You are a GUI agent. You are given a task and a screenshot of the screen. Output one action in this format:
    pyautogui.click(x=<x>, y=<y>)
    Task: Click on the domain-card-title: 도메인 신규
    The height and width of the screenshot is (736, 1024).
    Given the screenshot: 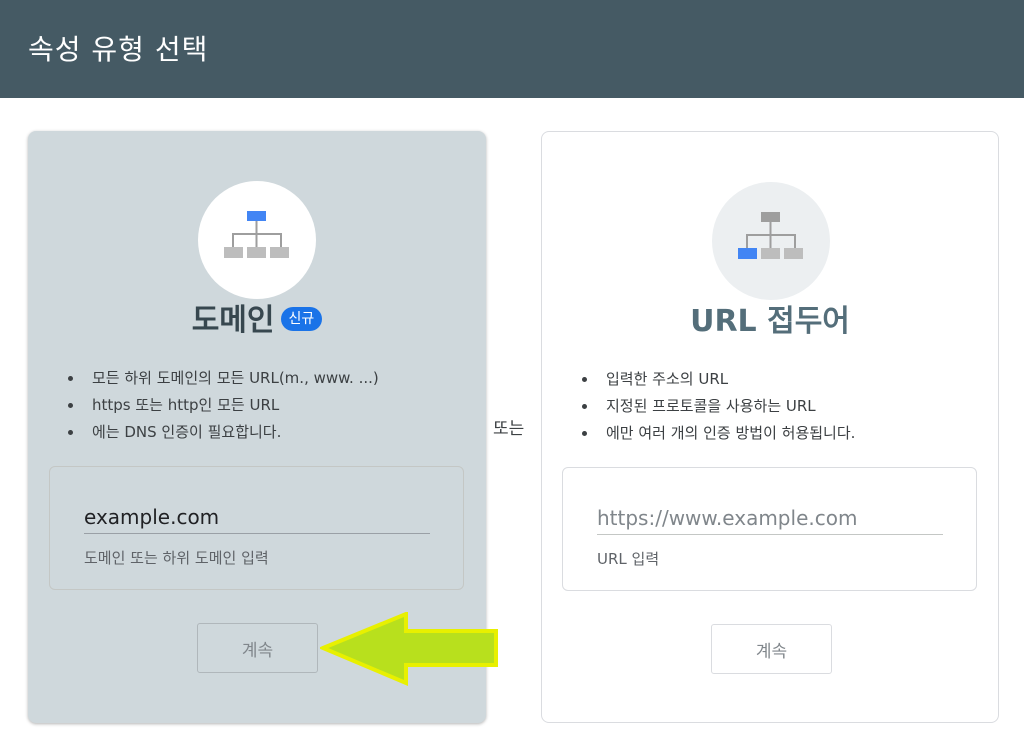 What is the action you would take?
    pyautogui.click(x=257, y=321)
    